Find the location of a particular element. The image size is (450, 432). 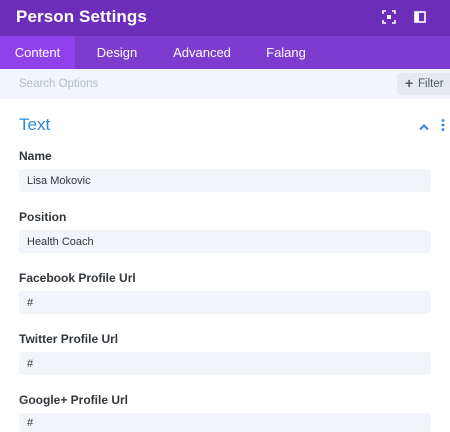

tab-content: Content is located at coordinates (37, 52).